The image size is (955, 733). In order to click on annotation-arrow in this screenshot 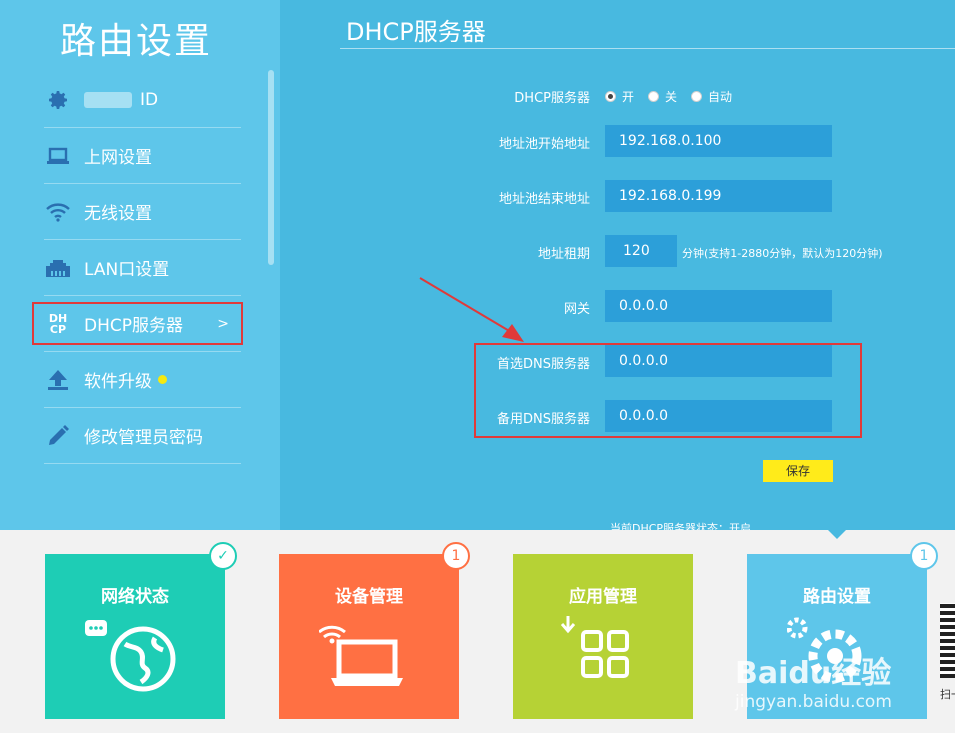, I will do `click(471, 309)`.